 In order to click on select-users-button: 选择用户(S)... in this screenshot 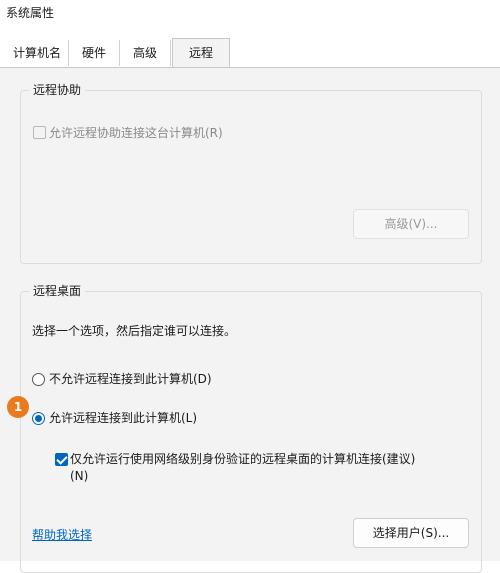, I will do `click(411, 533)`.